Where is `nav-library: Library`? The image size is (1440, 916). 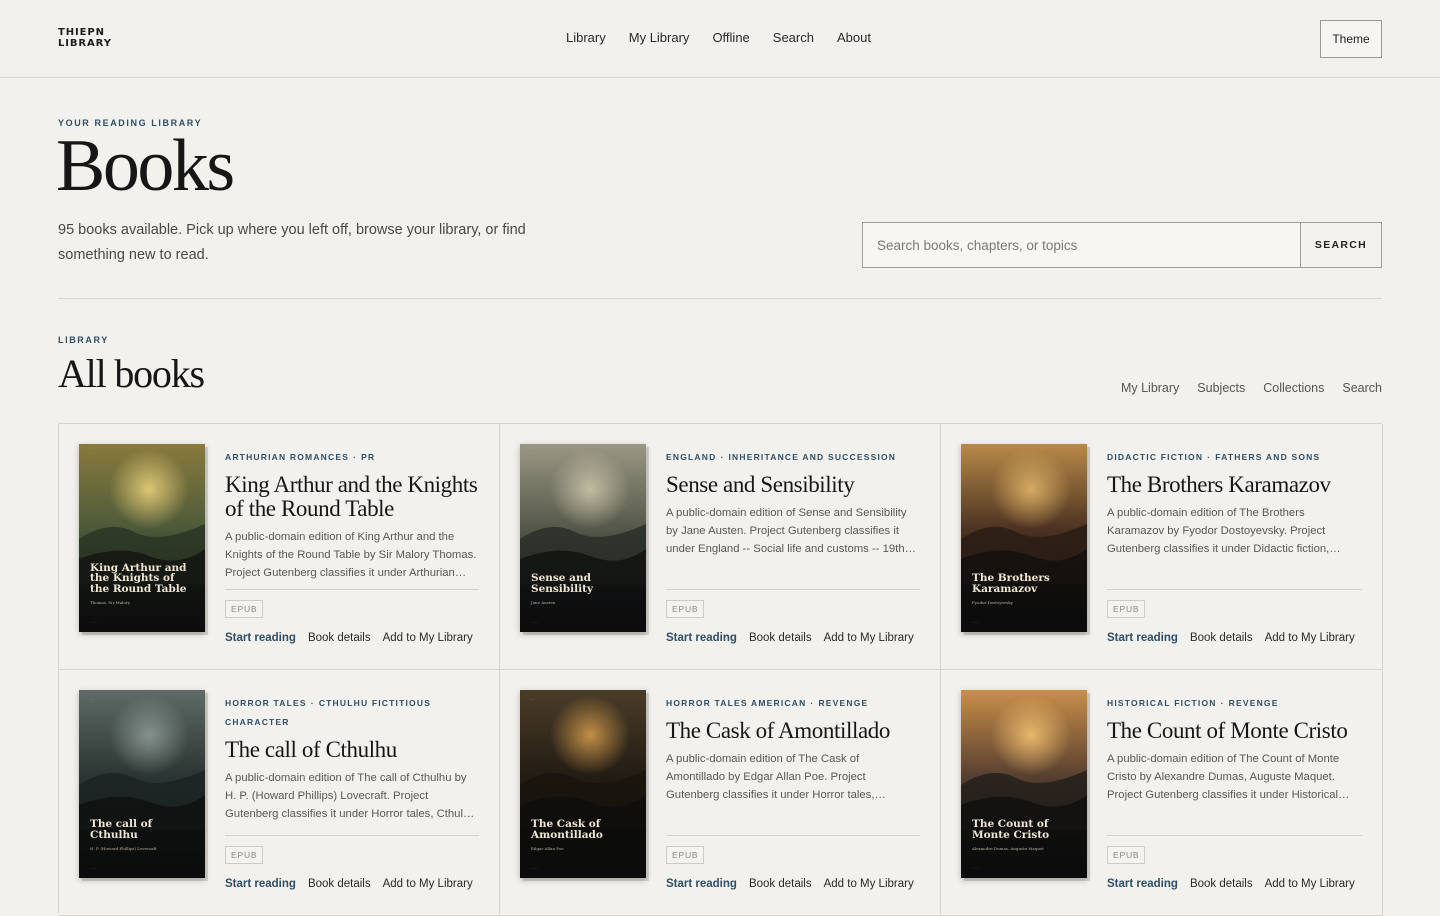
nav-library: Library is located at coordinates (586, 37).